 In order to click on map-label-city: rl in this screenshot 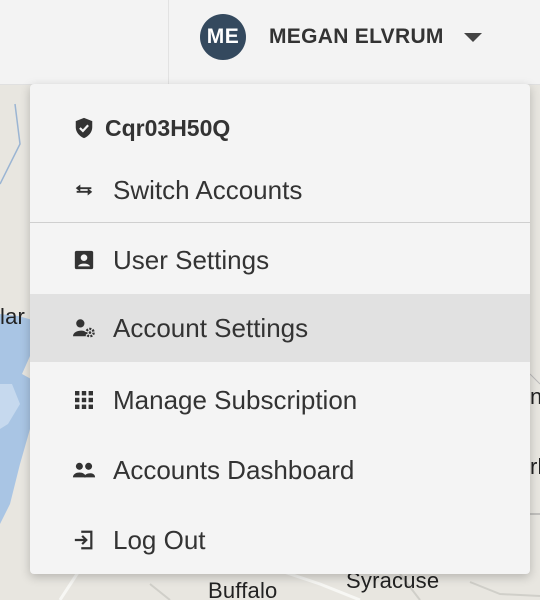, I will do `click(535, 466)`.